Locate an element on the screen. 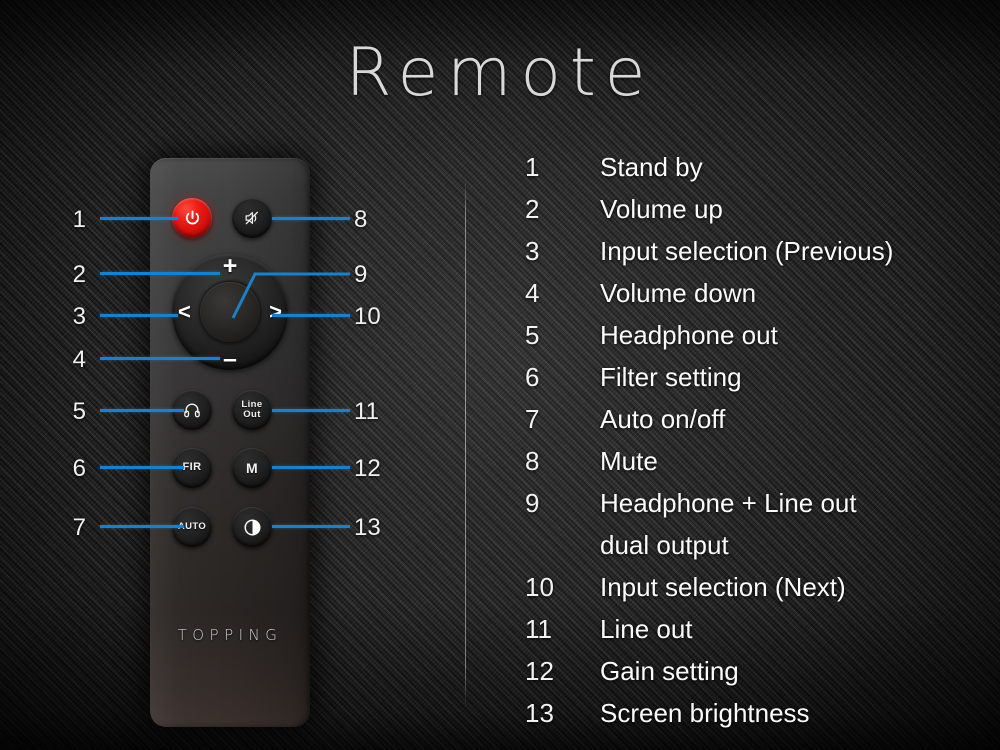 The image size is (1000, 750). line-out-label-line2: Out is located at coordinates (252, 414).